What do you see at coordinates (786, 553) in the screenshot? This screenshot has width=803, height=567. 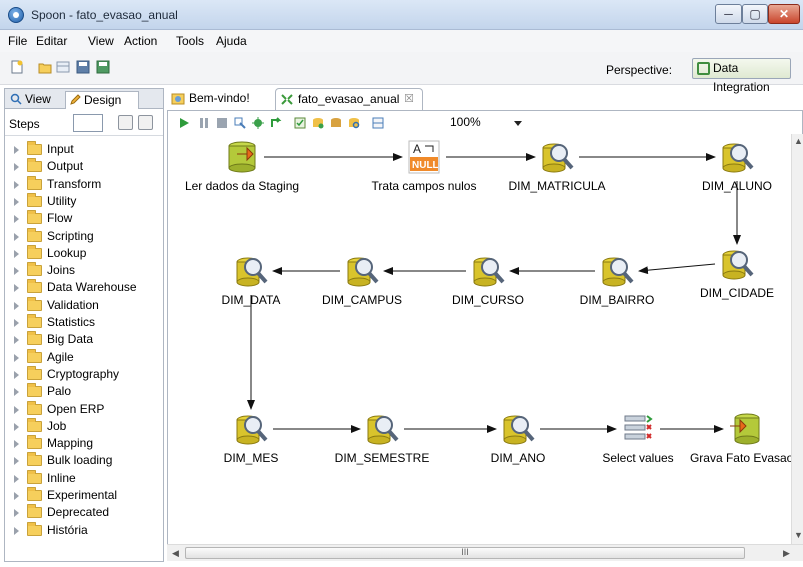 I see `scroll-right-icon: ▶` at bounding box center [786, 553].